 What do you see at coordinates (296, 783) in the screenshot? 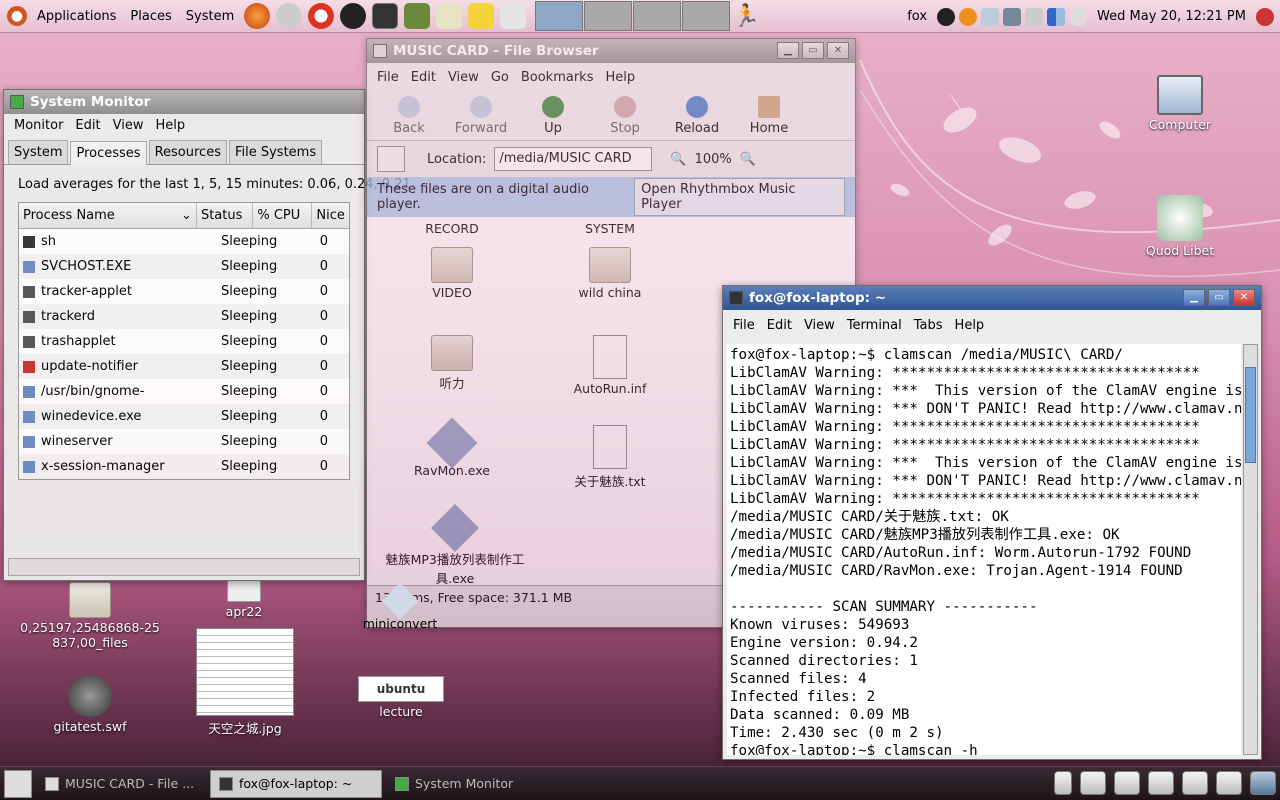
I see `taskbar-terminal: fox@fox-laptop: ~` at bounding box center [296, 783].